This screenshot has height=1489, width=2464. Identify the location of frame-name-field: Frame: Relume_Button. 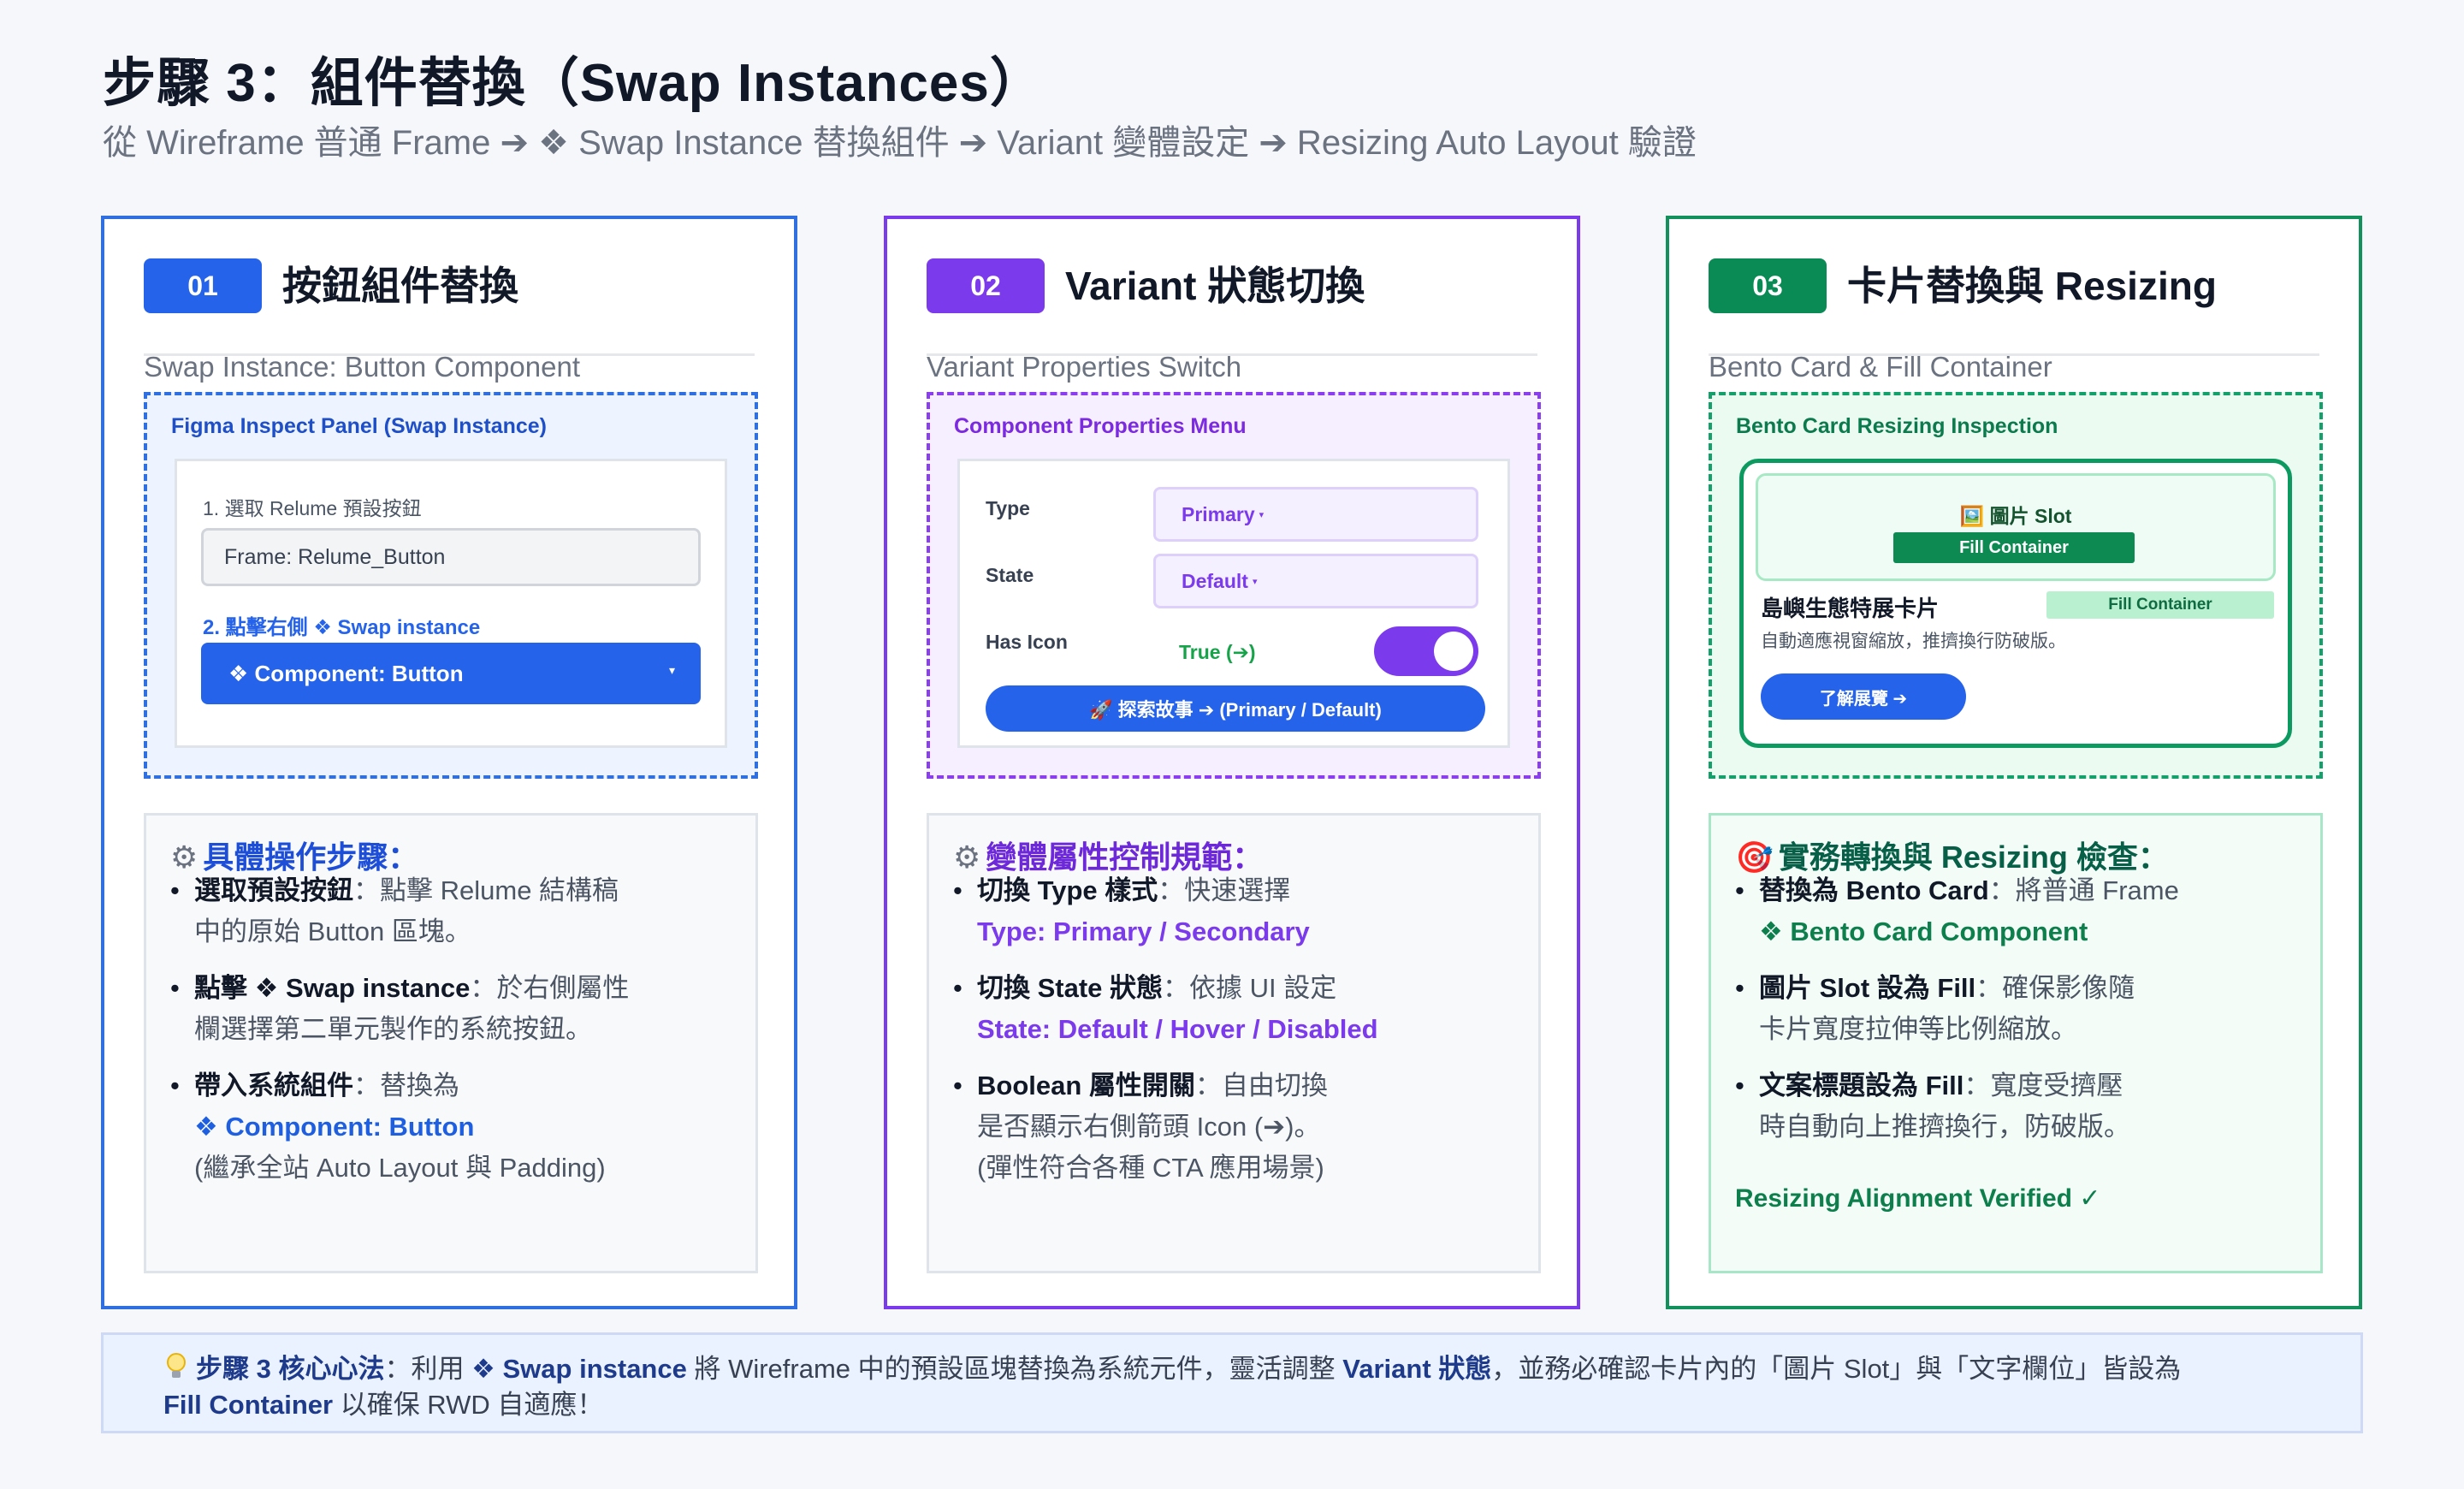
(451, 557).